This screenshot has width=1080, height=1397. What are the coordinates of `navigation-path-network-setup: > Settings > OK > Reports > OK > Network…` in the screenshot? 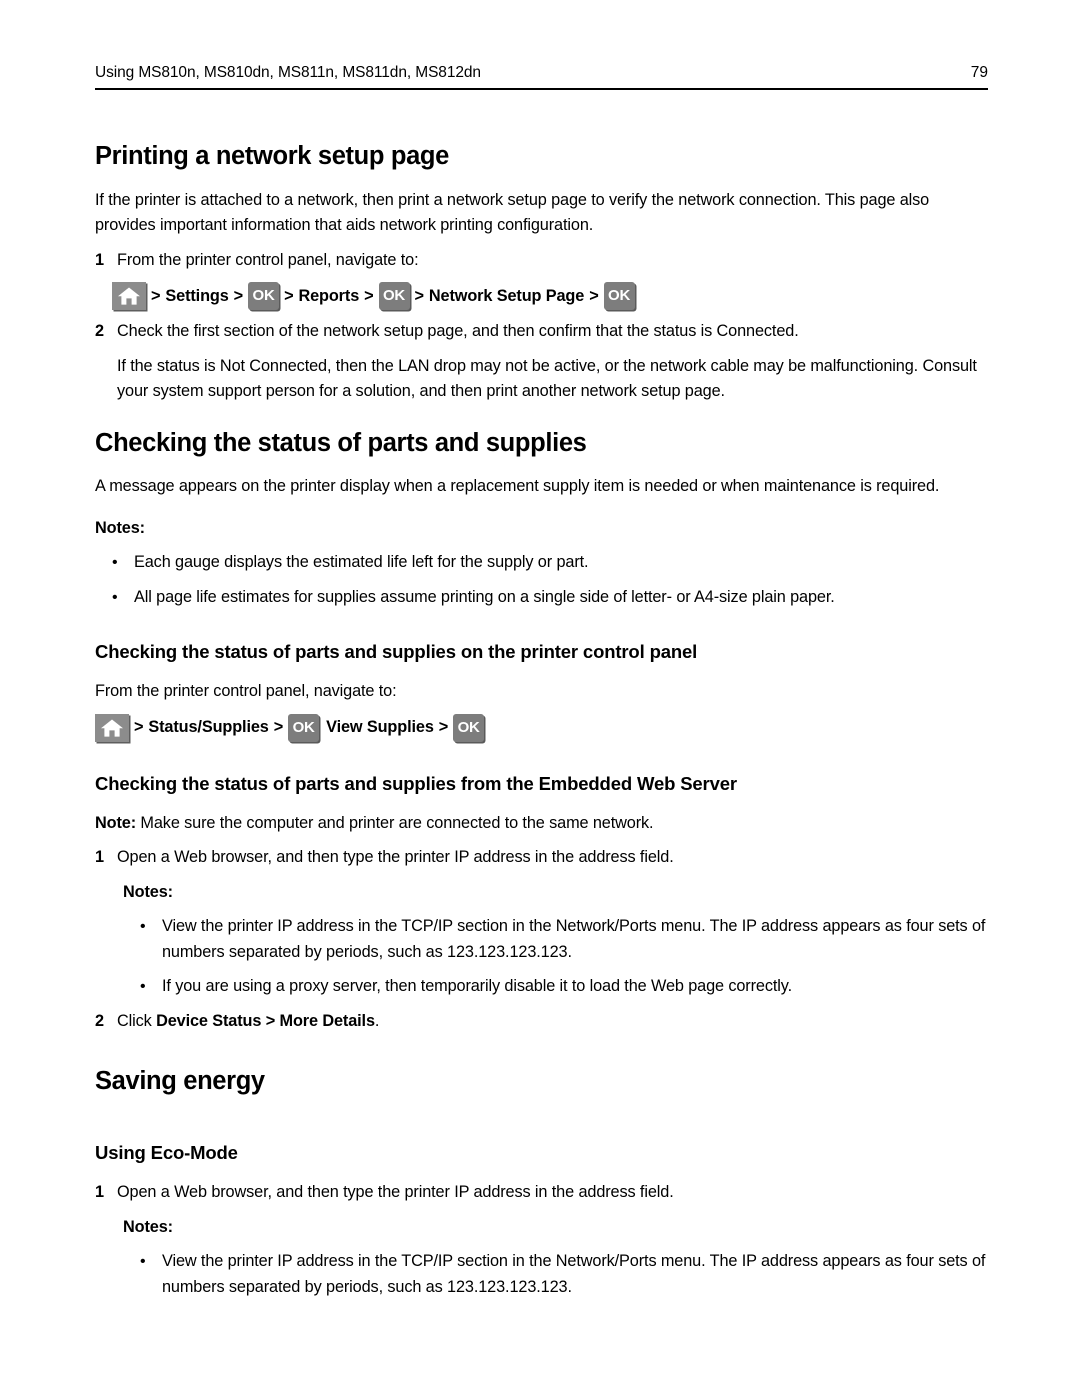 It's located at (551, 296).